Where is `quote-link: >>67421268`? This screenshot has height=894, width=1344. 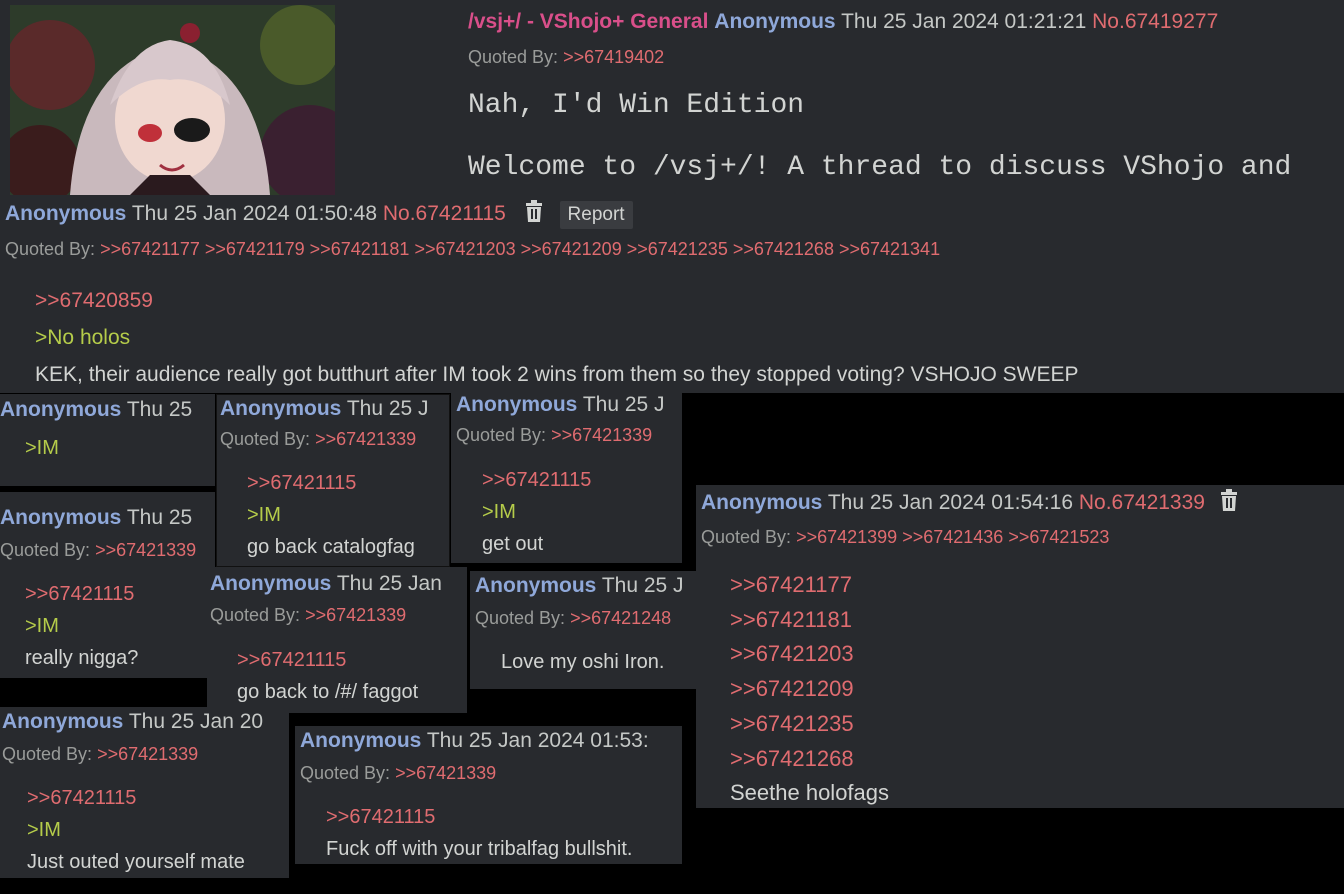 quote-link: >>67421268 is located at coordinates (809, 759).